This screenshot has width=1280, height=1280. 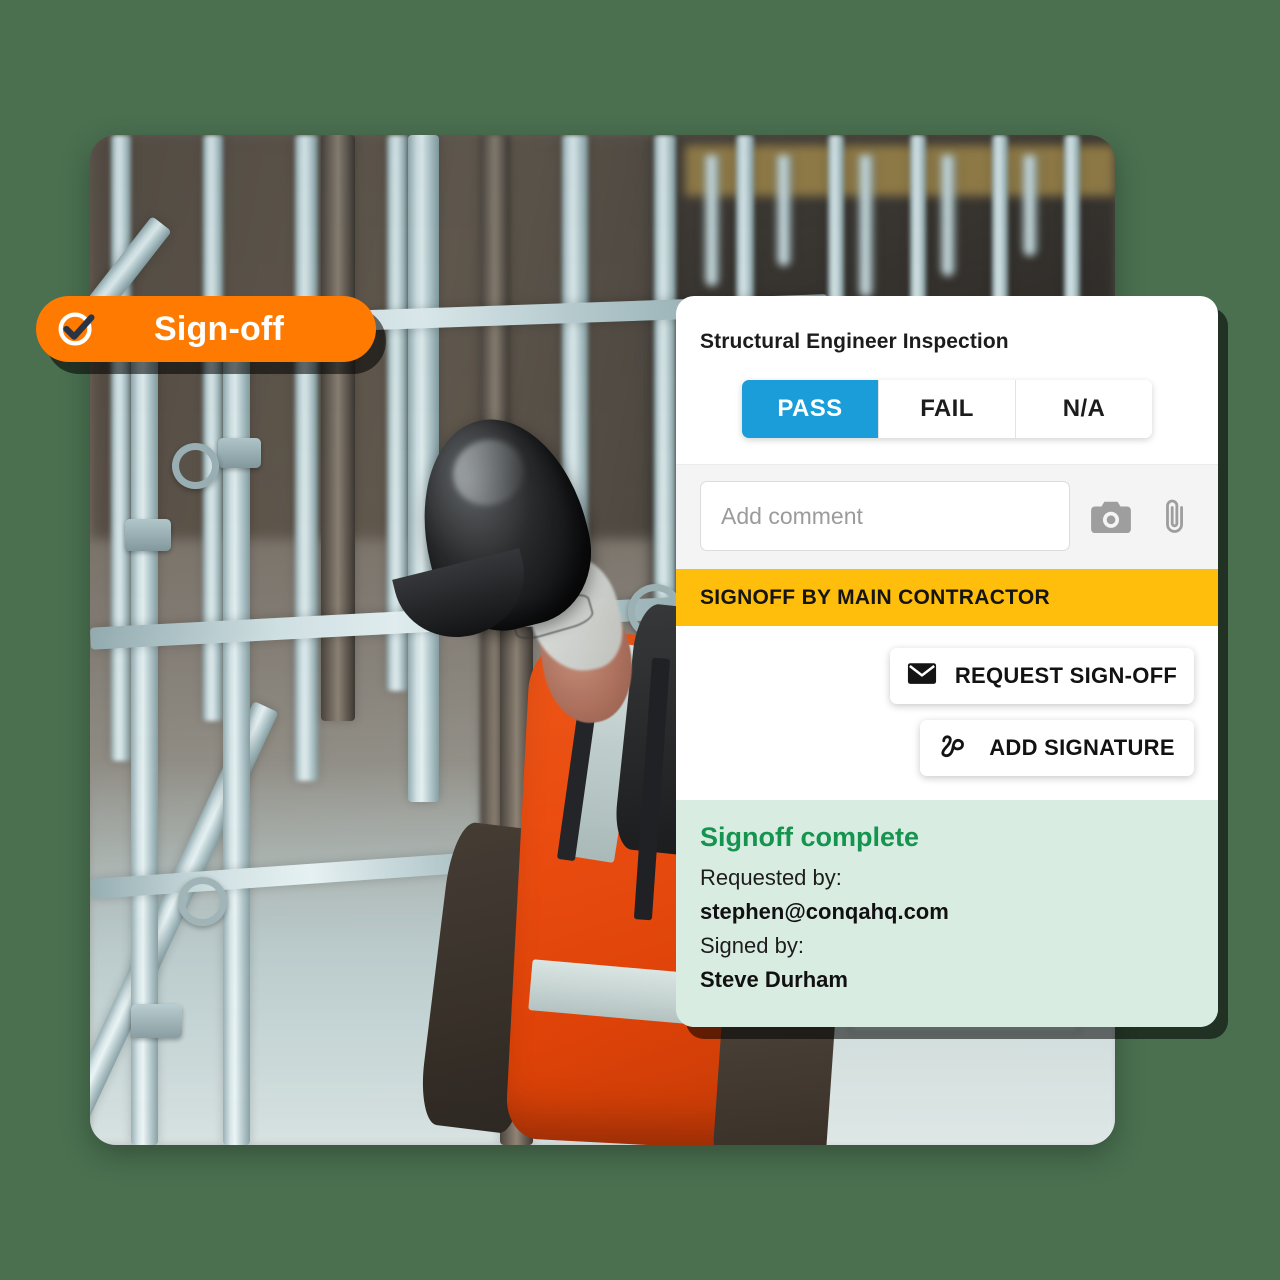 What do you see at coordinates (824, 912) in the screenshot?
I see `requested-by-value: stephen@conqahq.com` at bounding box center [824, 912].